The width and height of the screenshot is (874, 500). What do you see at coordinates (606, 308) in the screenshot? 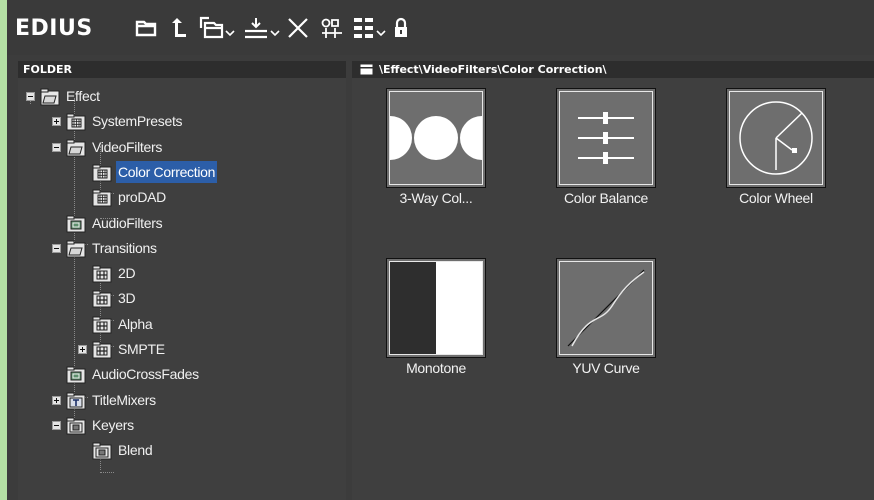
I see `yuv-curve-icon` at bounding box center [606, 308].